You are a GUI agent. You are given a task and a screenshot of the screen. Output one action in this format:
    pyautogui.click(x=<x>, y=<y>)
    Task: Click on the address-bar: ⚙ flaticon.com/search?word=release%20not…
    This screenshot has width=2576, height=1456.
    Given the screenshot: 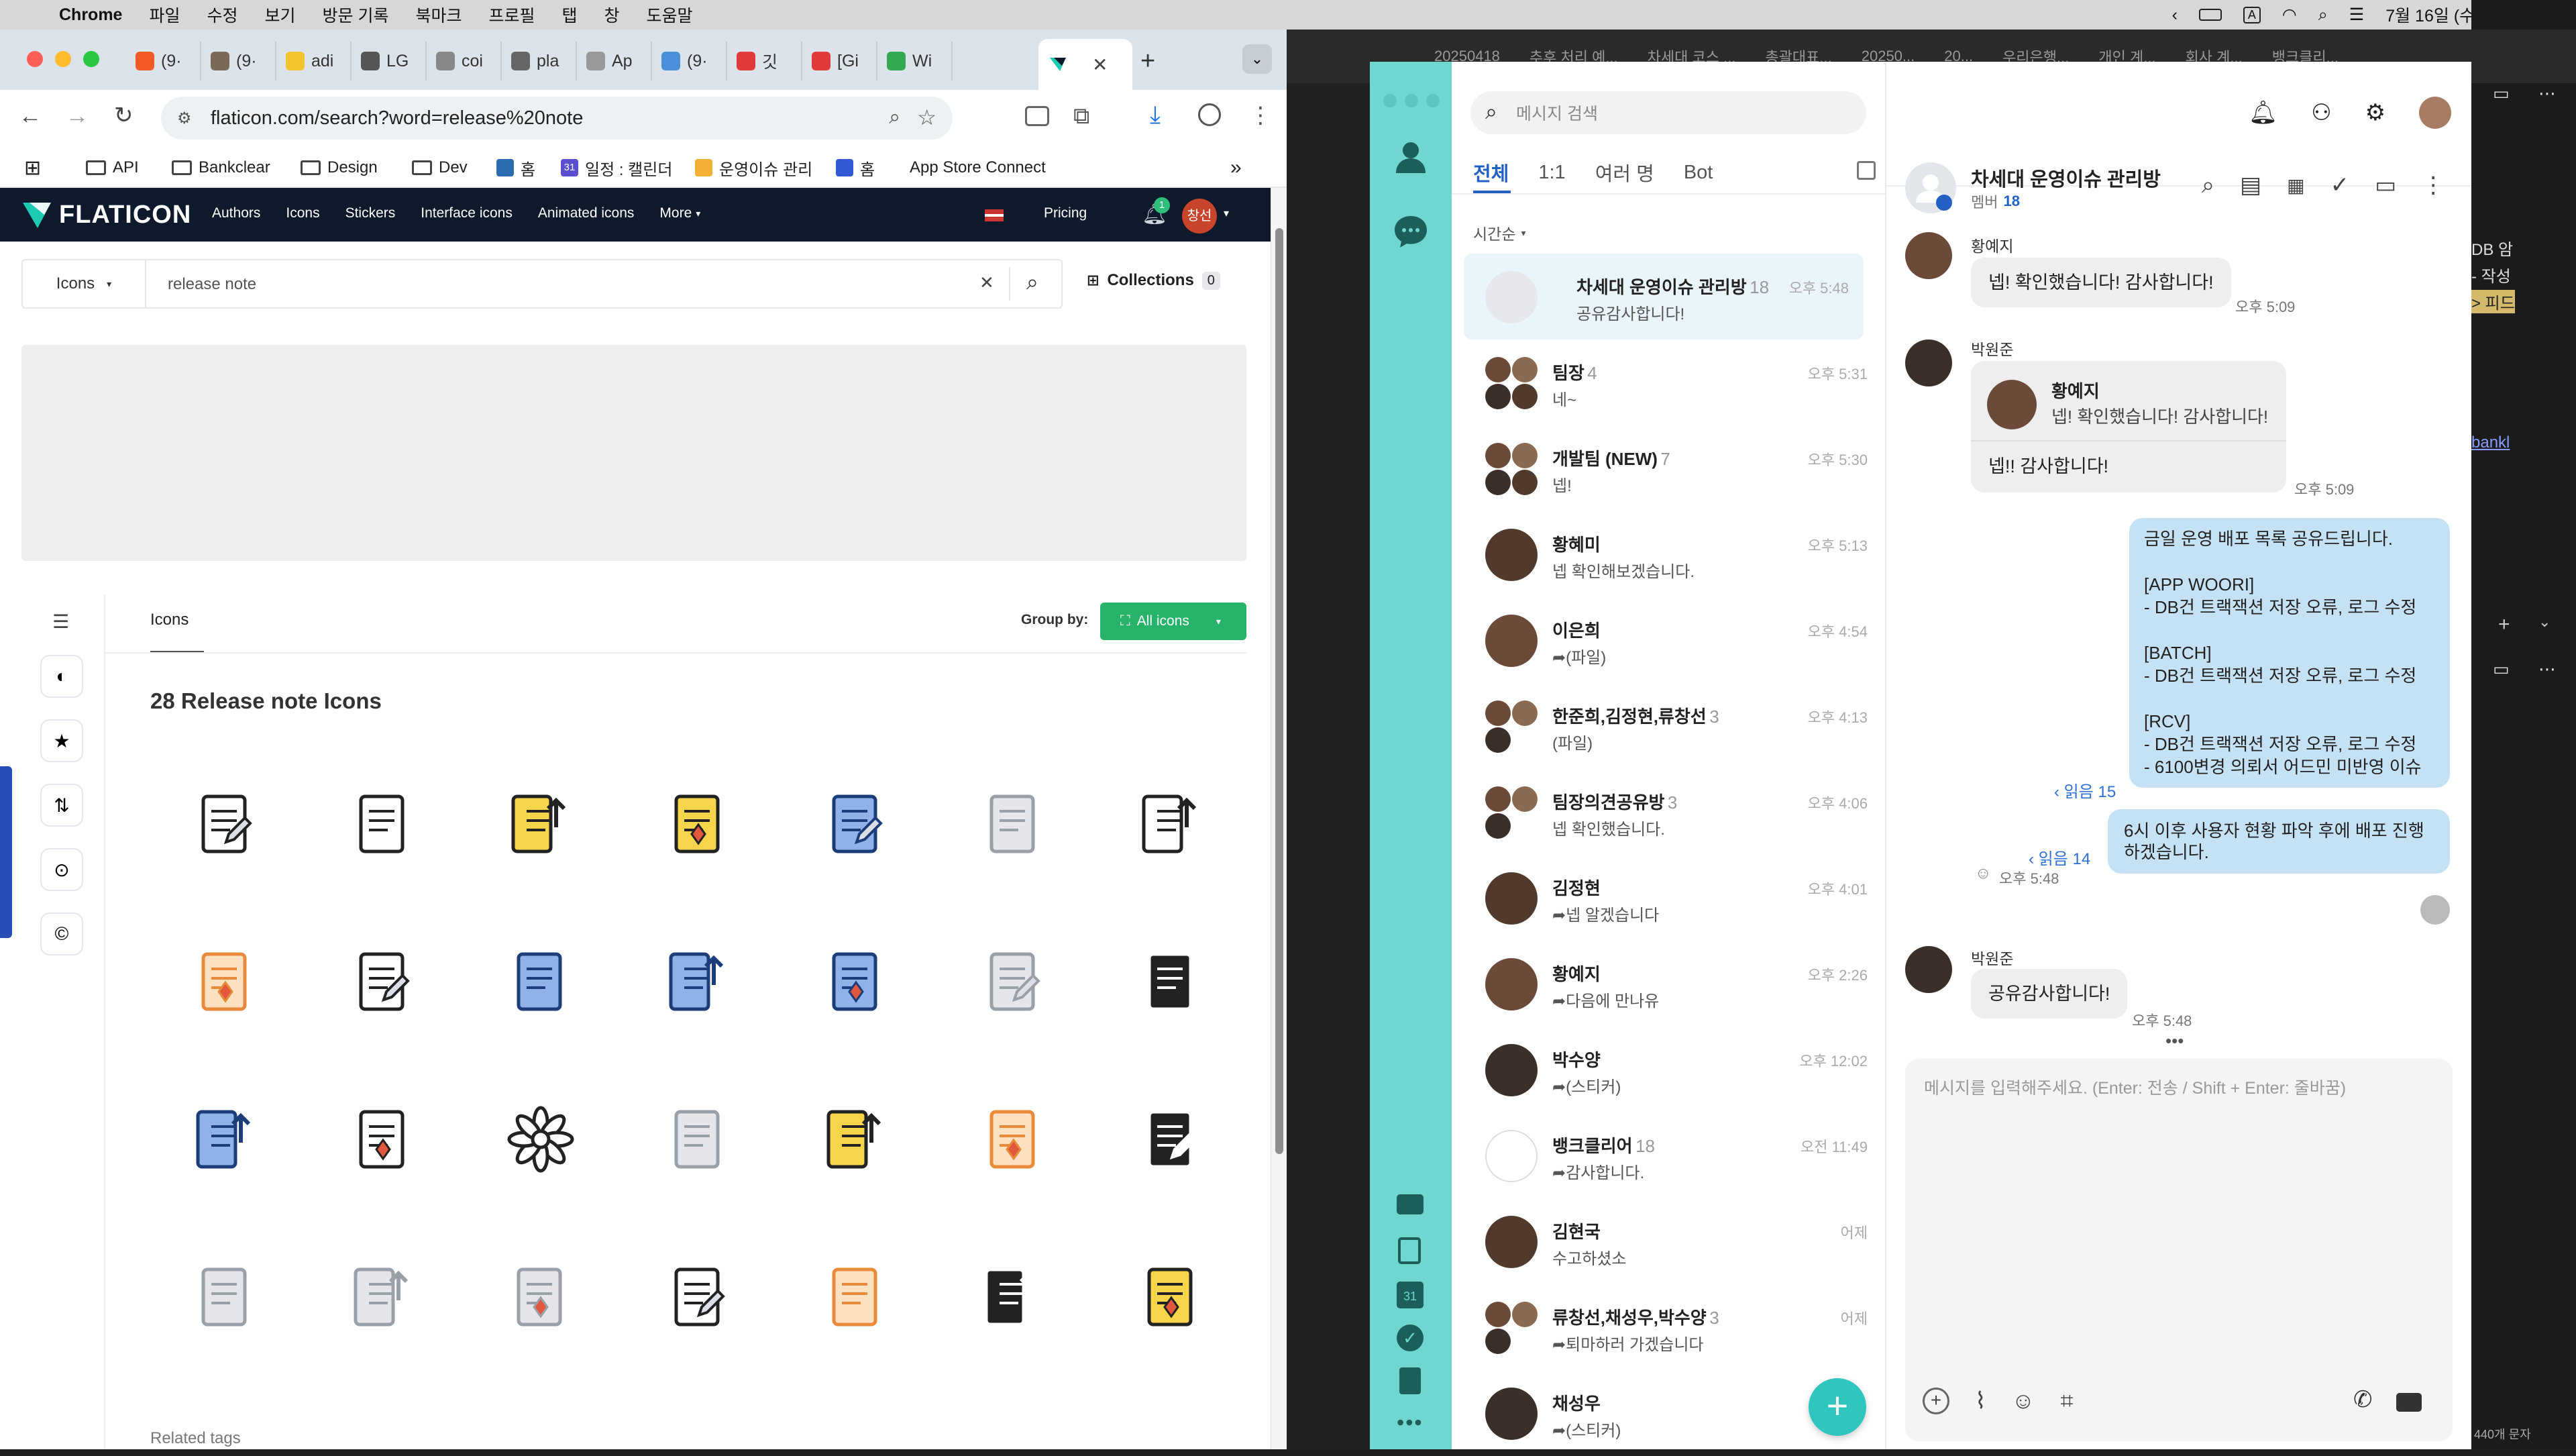 What is the action you would take?
    pyautogui.click(x=557, y=119)
    